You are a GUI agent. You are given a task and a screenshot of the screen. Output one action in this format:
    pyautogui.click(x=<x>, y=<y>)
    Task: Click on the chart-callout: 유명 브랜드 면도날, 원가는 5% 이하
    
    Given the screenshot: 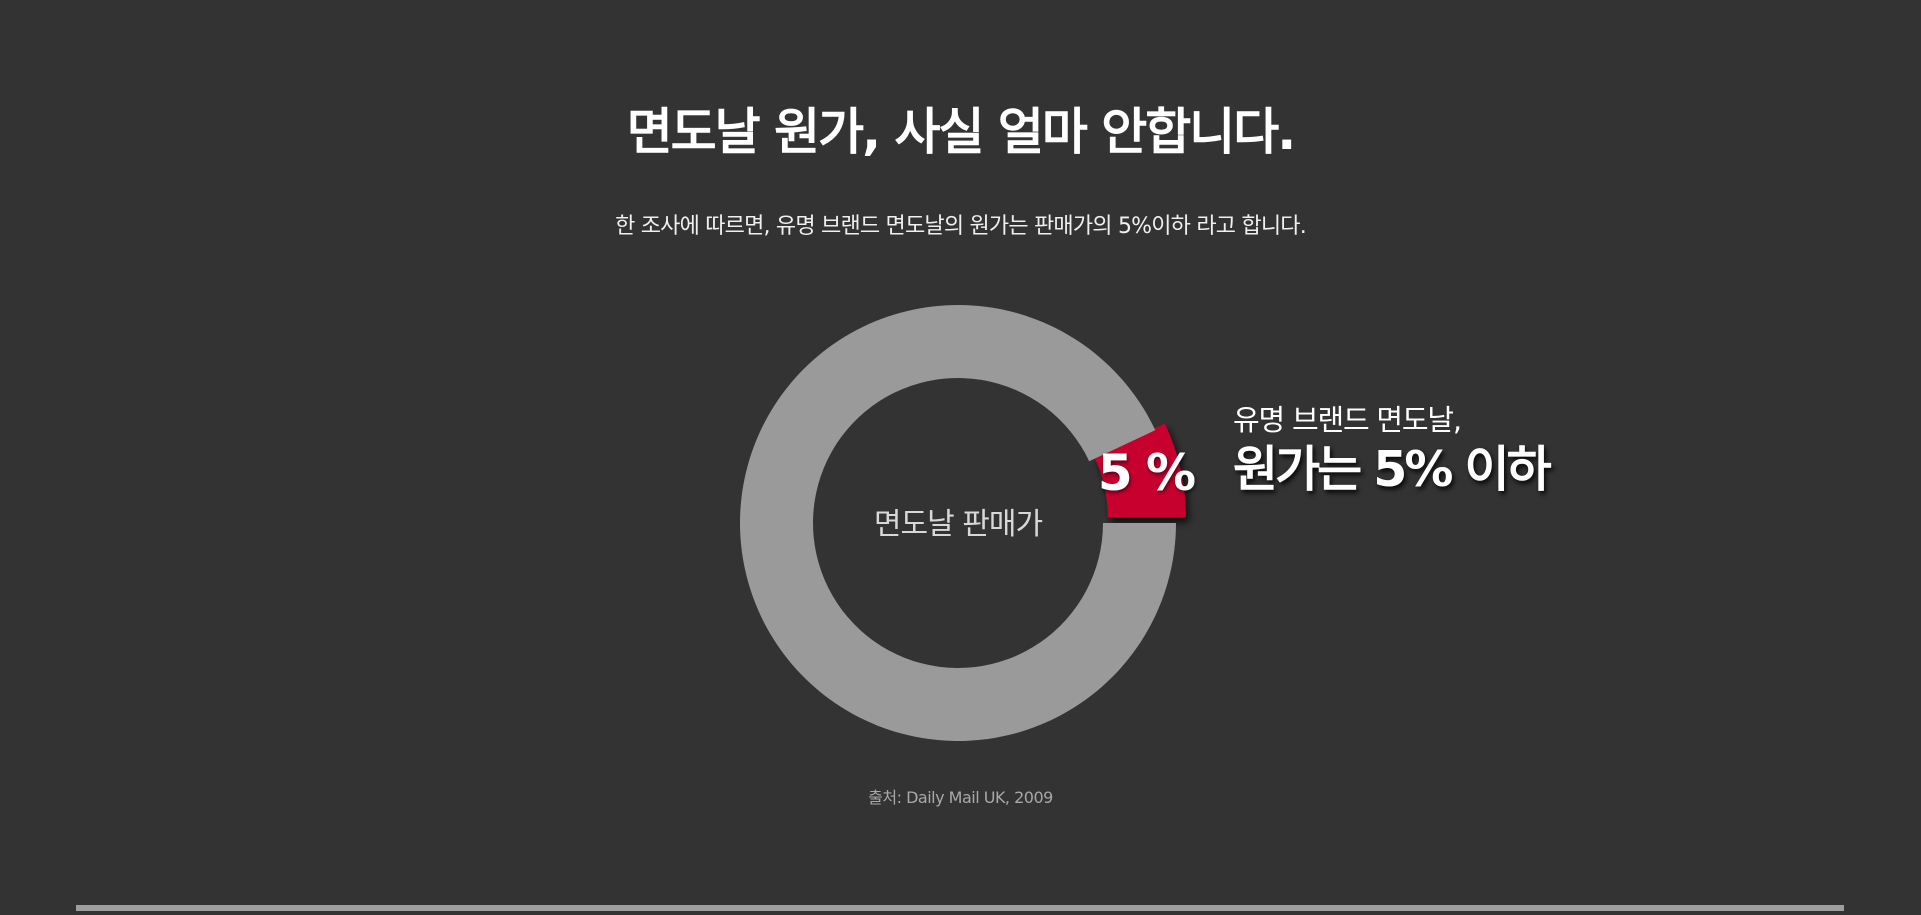 What is the action you would take?
    pyautogui.click(x=1392, y=450)
    